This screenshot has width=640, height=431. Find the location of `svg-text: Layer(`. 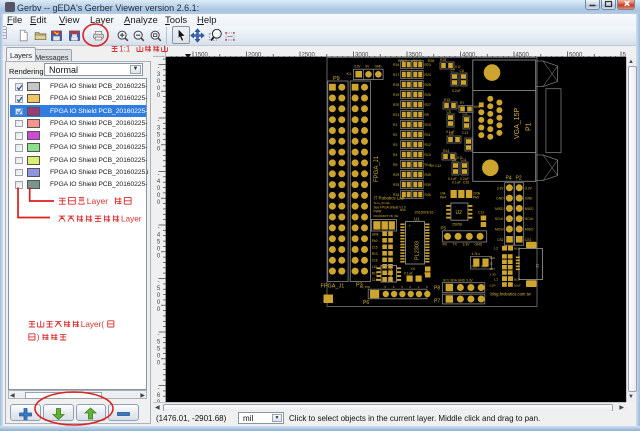

svg-text: Layer( is located at coordinates (92, 324).